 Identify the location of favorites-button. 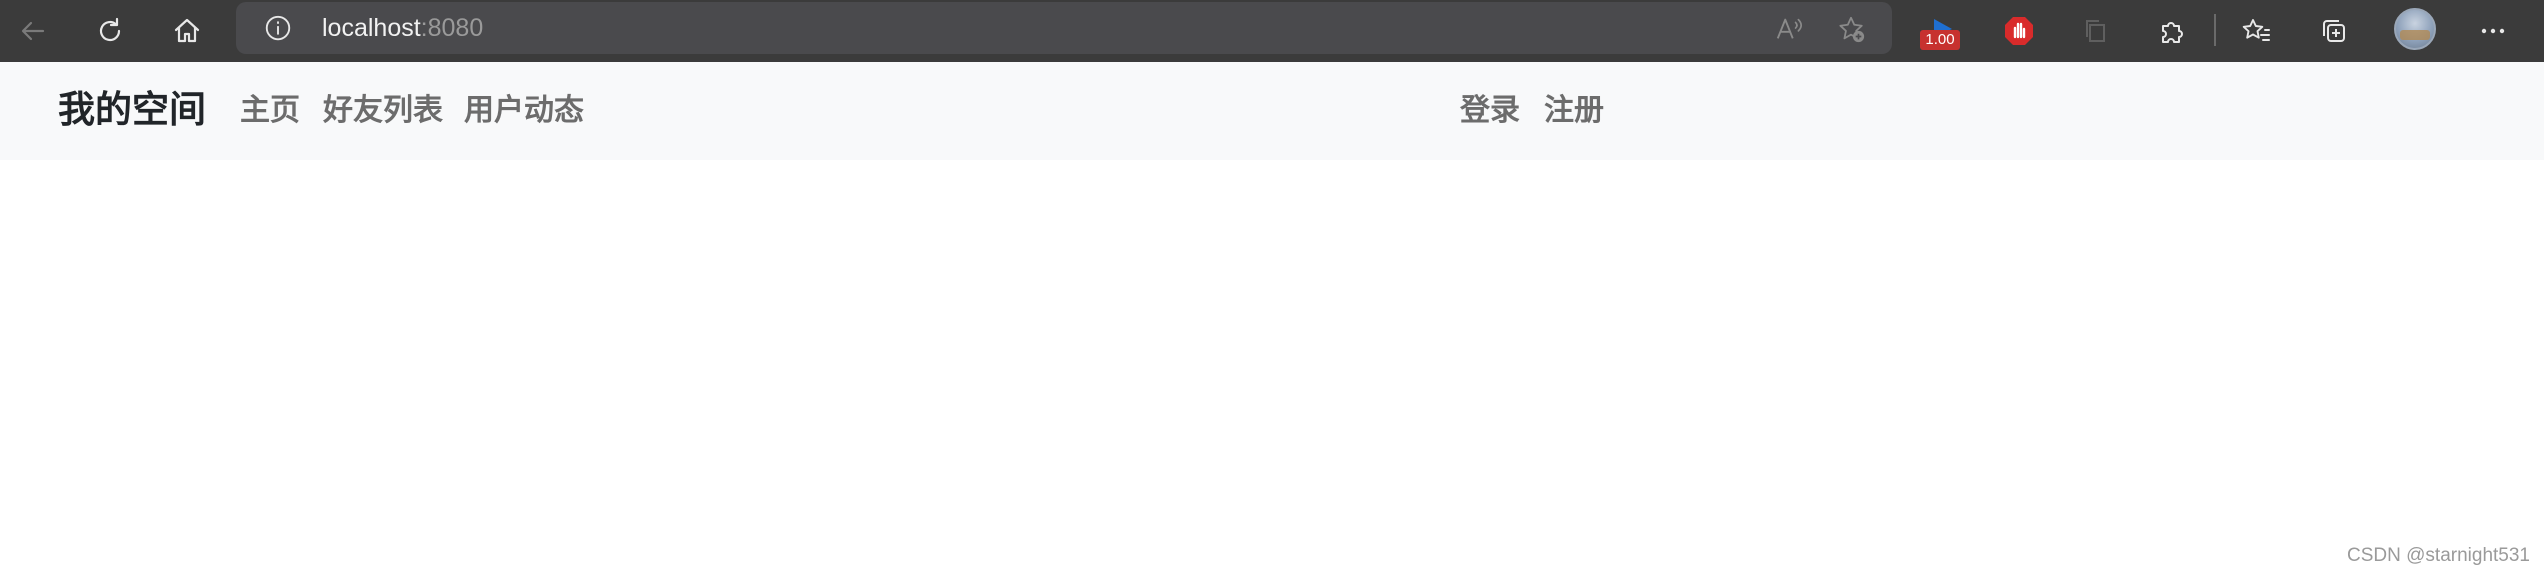
(2256, 31).